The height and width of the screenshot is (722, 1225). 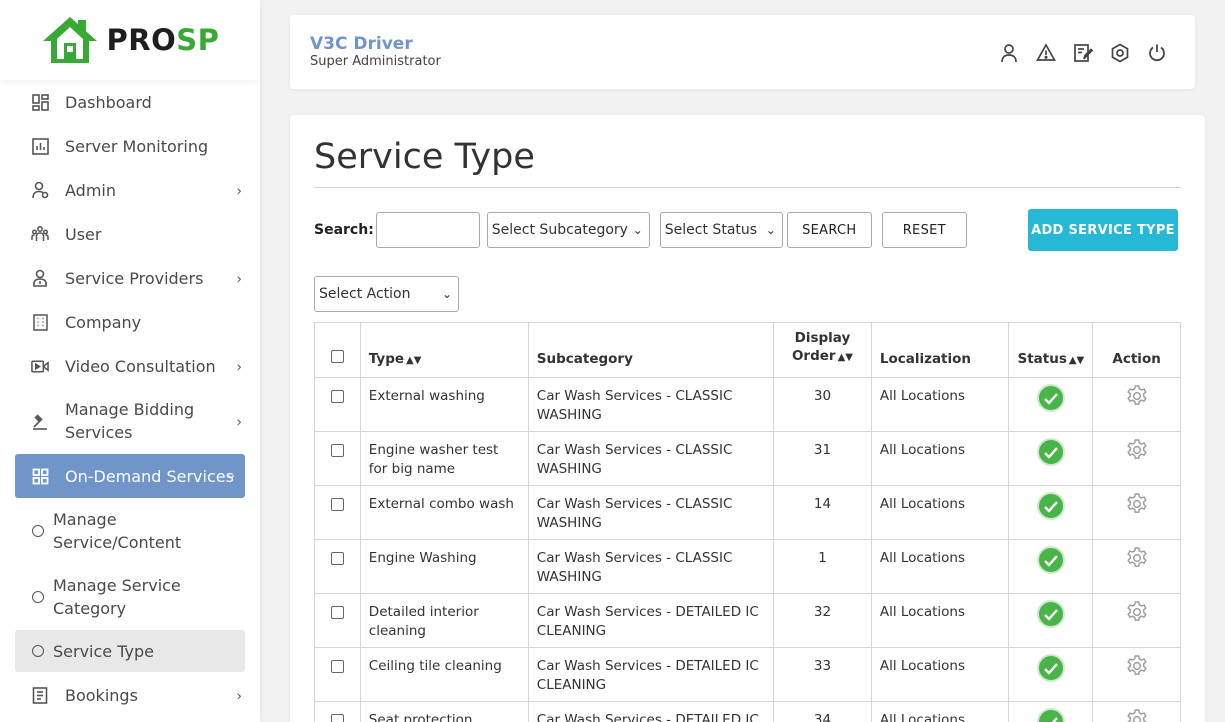 I want to click on display-order-header: Display Order ▲▼, so click(x=822, y=350).